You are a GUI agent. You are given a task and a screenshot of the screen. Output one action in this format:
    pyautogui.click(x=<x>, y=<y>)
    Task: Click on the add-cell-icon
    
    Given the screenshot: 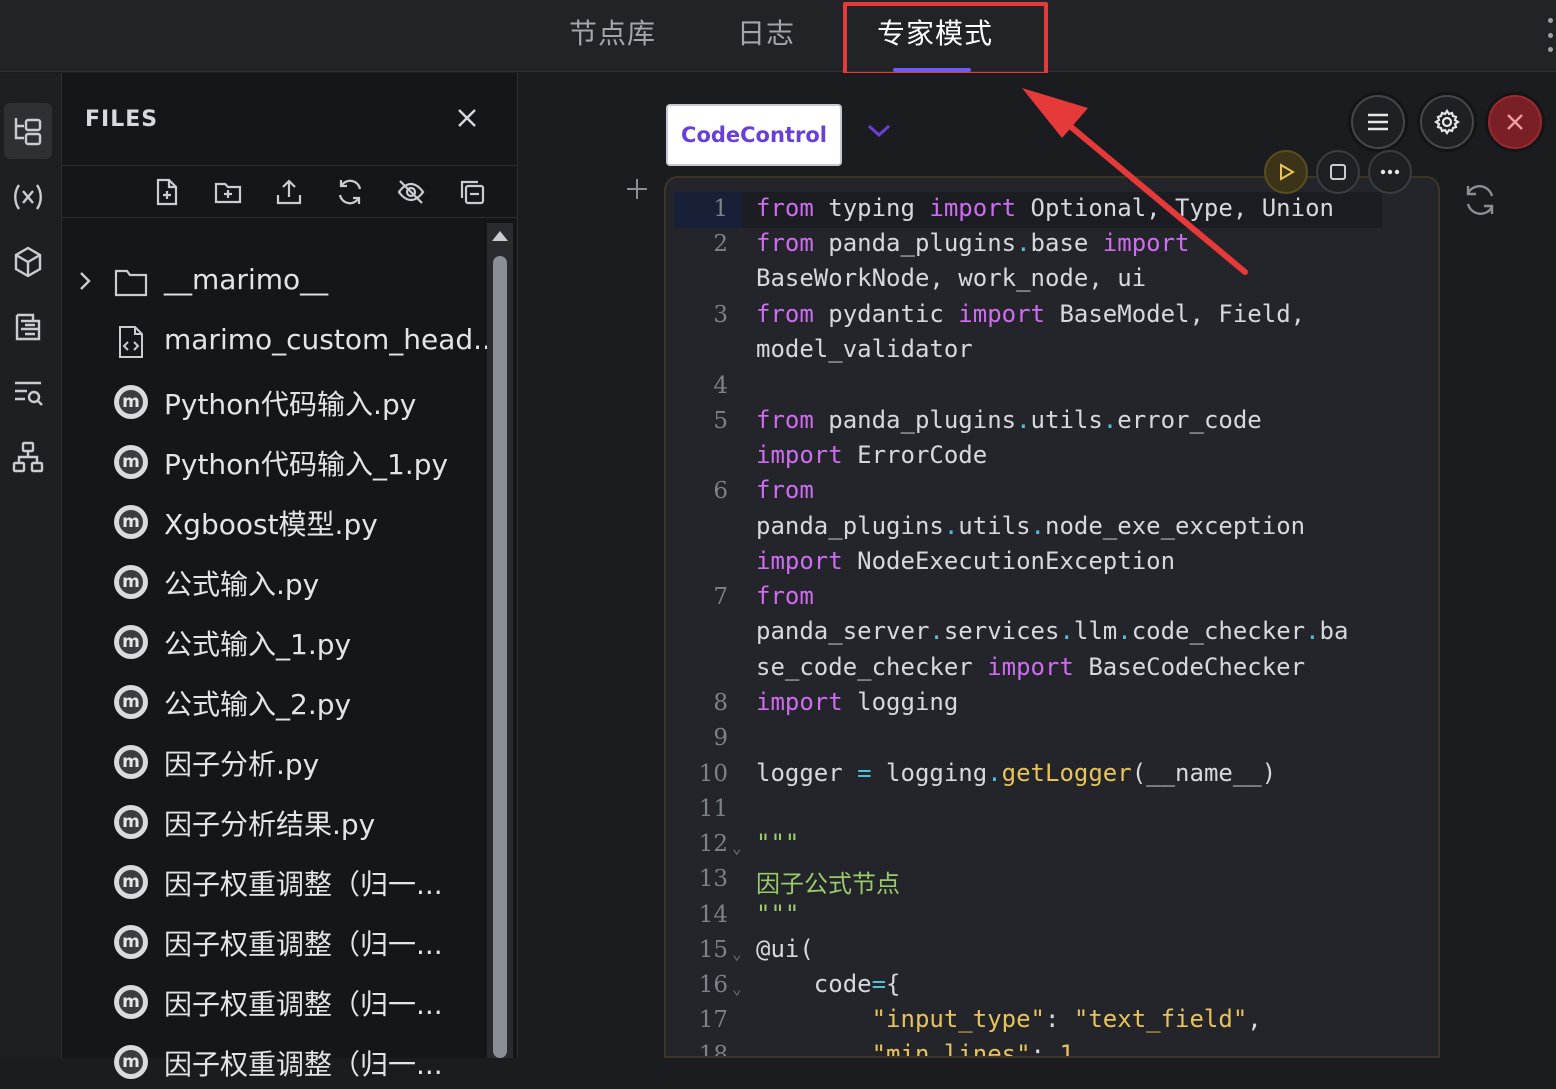 What is the action you would take?
    pyautogui.click(x=637, y=189)
    